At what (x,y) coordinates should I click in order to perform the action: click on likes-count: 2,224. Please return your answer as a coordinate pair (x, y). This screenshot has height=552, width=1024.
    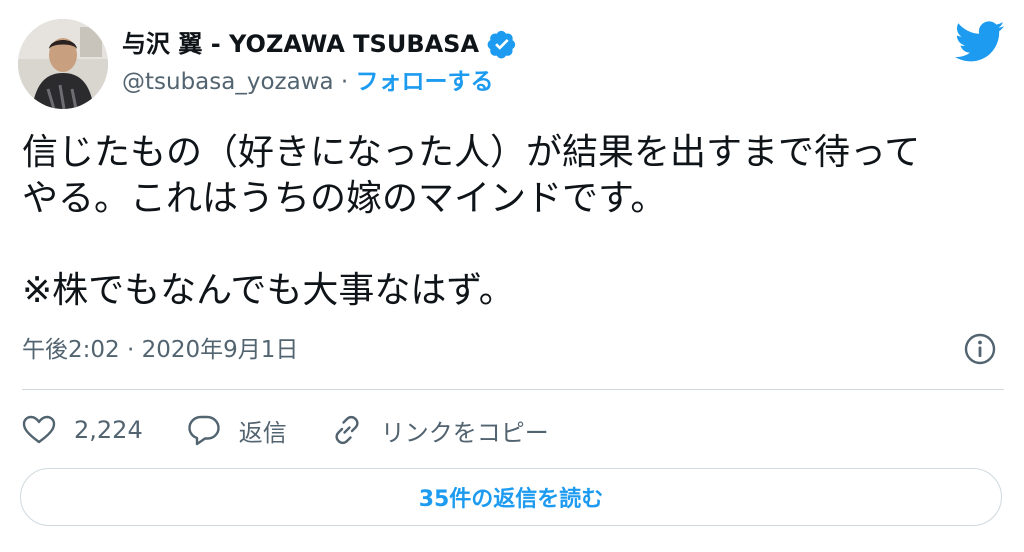
    Looking at the image, I should click on (108, 430).